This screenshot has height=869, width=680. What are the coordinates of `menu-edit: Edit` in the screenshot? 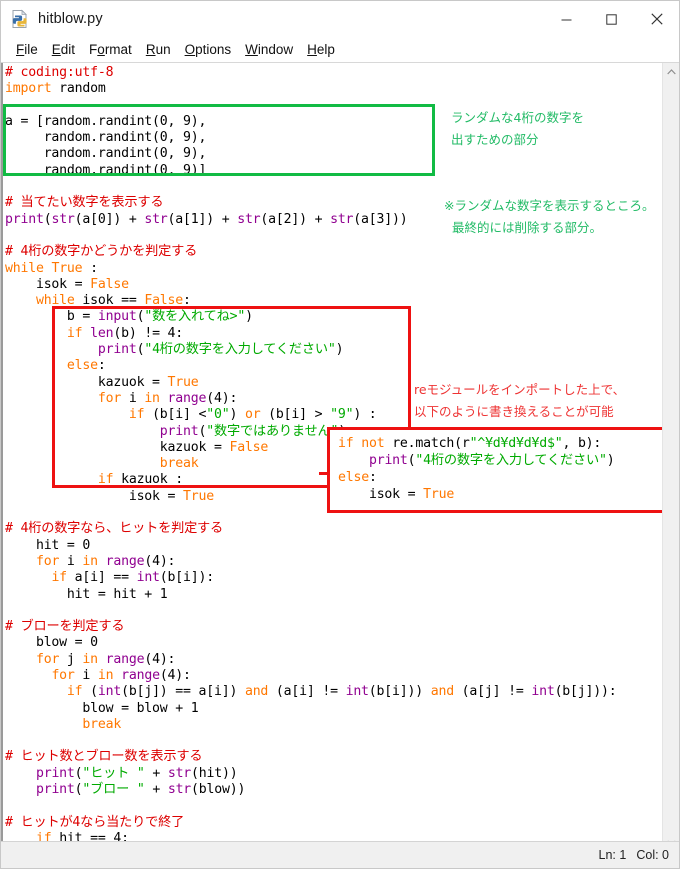 It's located at (63, 49).